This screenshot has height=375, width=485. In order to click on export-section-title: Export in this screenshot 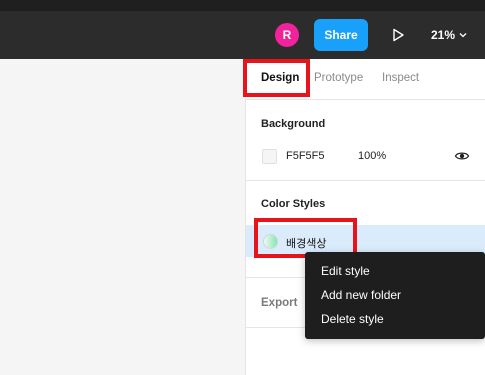, I will do `click(279, 303)`.